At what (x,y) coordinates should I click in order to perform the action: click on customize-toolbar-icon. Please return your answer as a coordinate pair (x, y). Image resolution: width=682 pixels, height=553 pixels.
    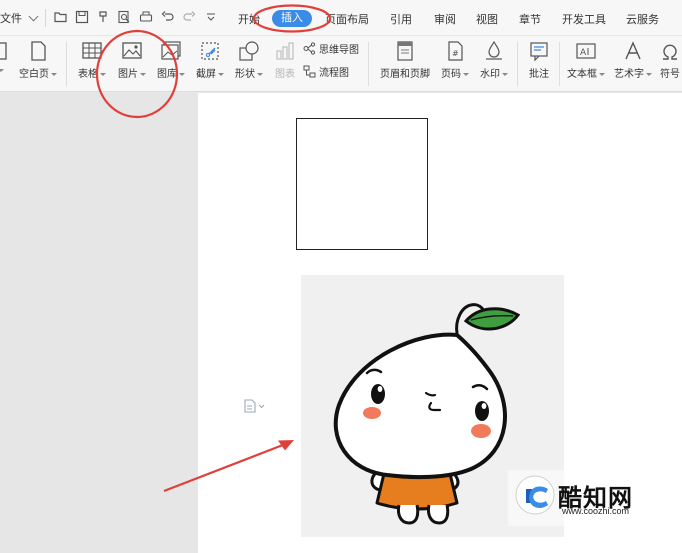
    Looking at the image, I should click on (211, 17).